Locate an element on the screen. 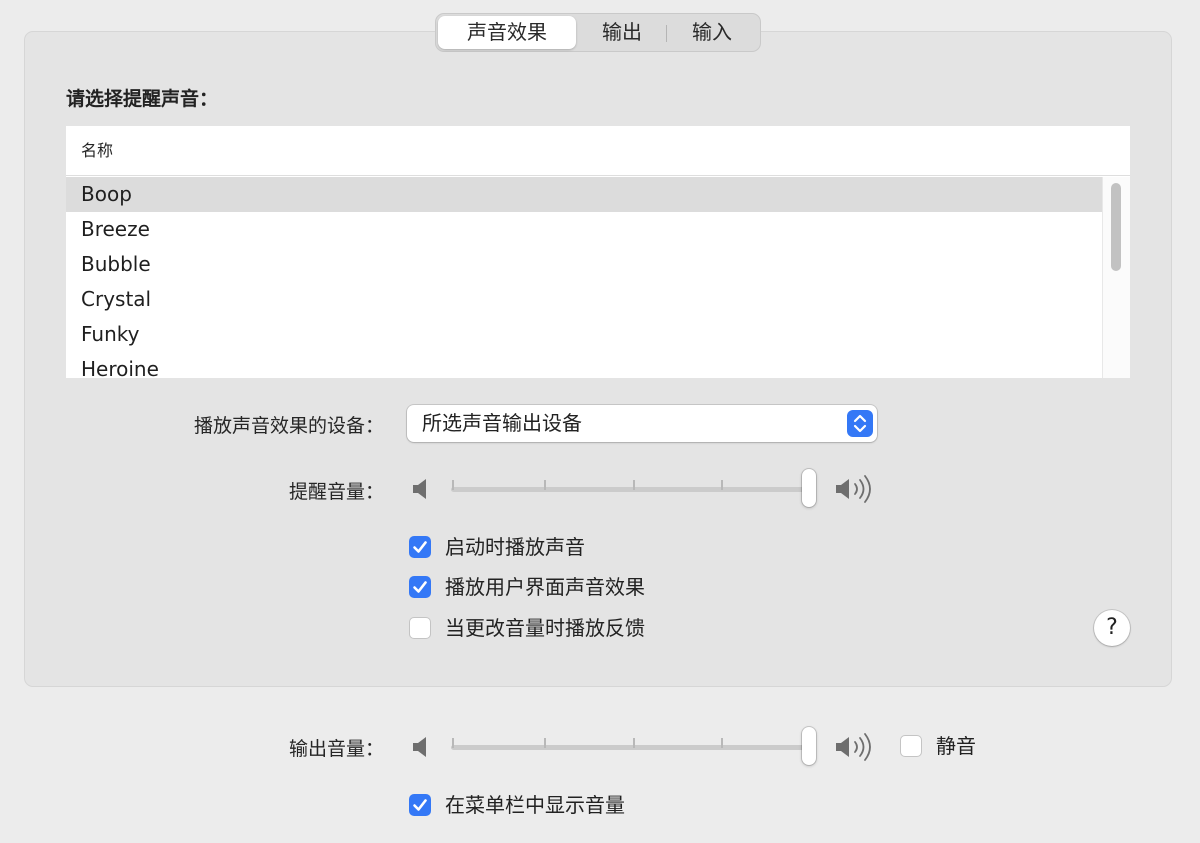 Image resolution: width=1200 pixels, height=843 pixels. startup-sound-label: 启动时播放声音 is located at coordinates (515, 547).